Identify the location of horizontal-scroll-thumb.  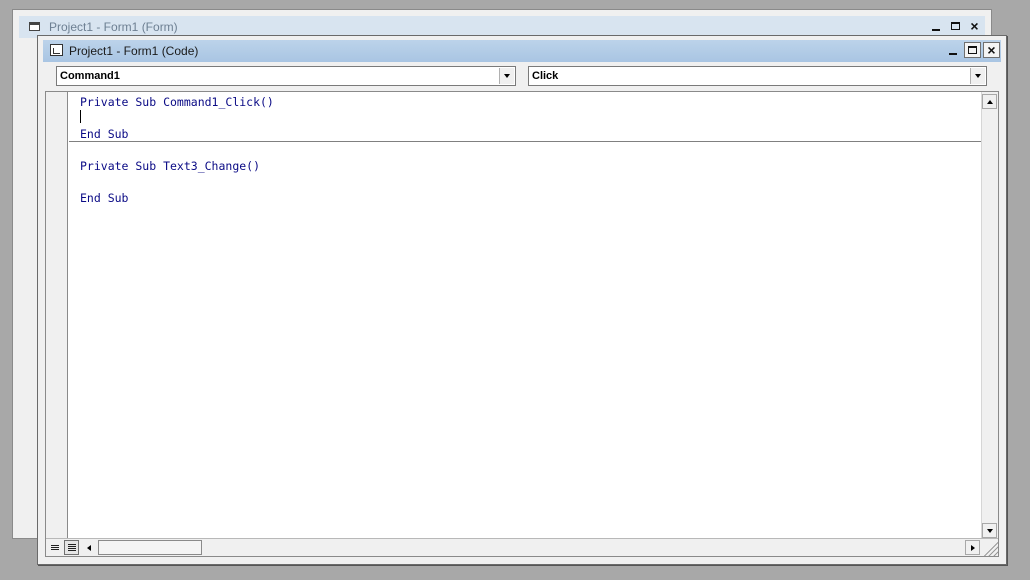
(150, 547).